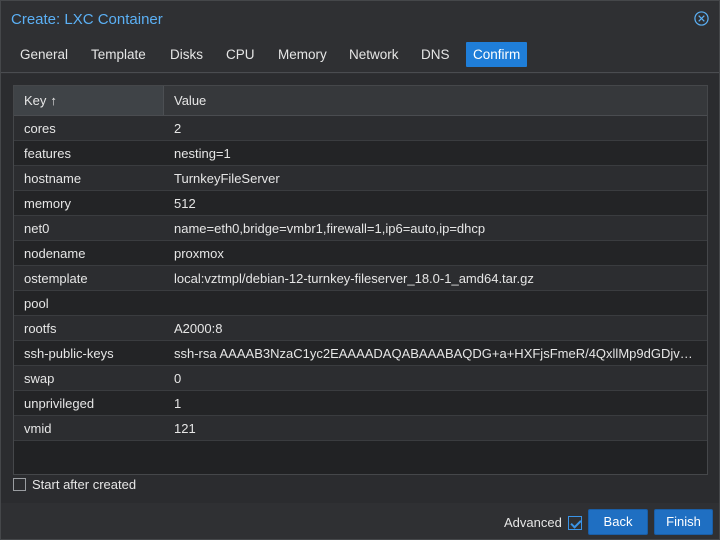 The height and width of the screenshot is (540, 720). I want to click on table-row: memory 512, so click(360, 203).